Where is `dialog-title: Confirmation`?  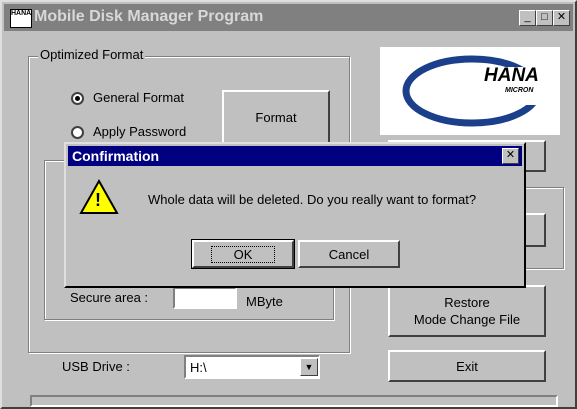 dialog-title: Confirmation is located at coordinates (116, 156).